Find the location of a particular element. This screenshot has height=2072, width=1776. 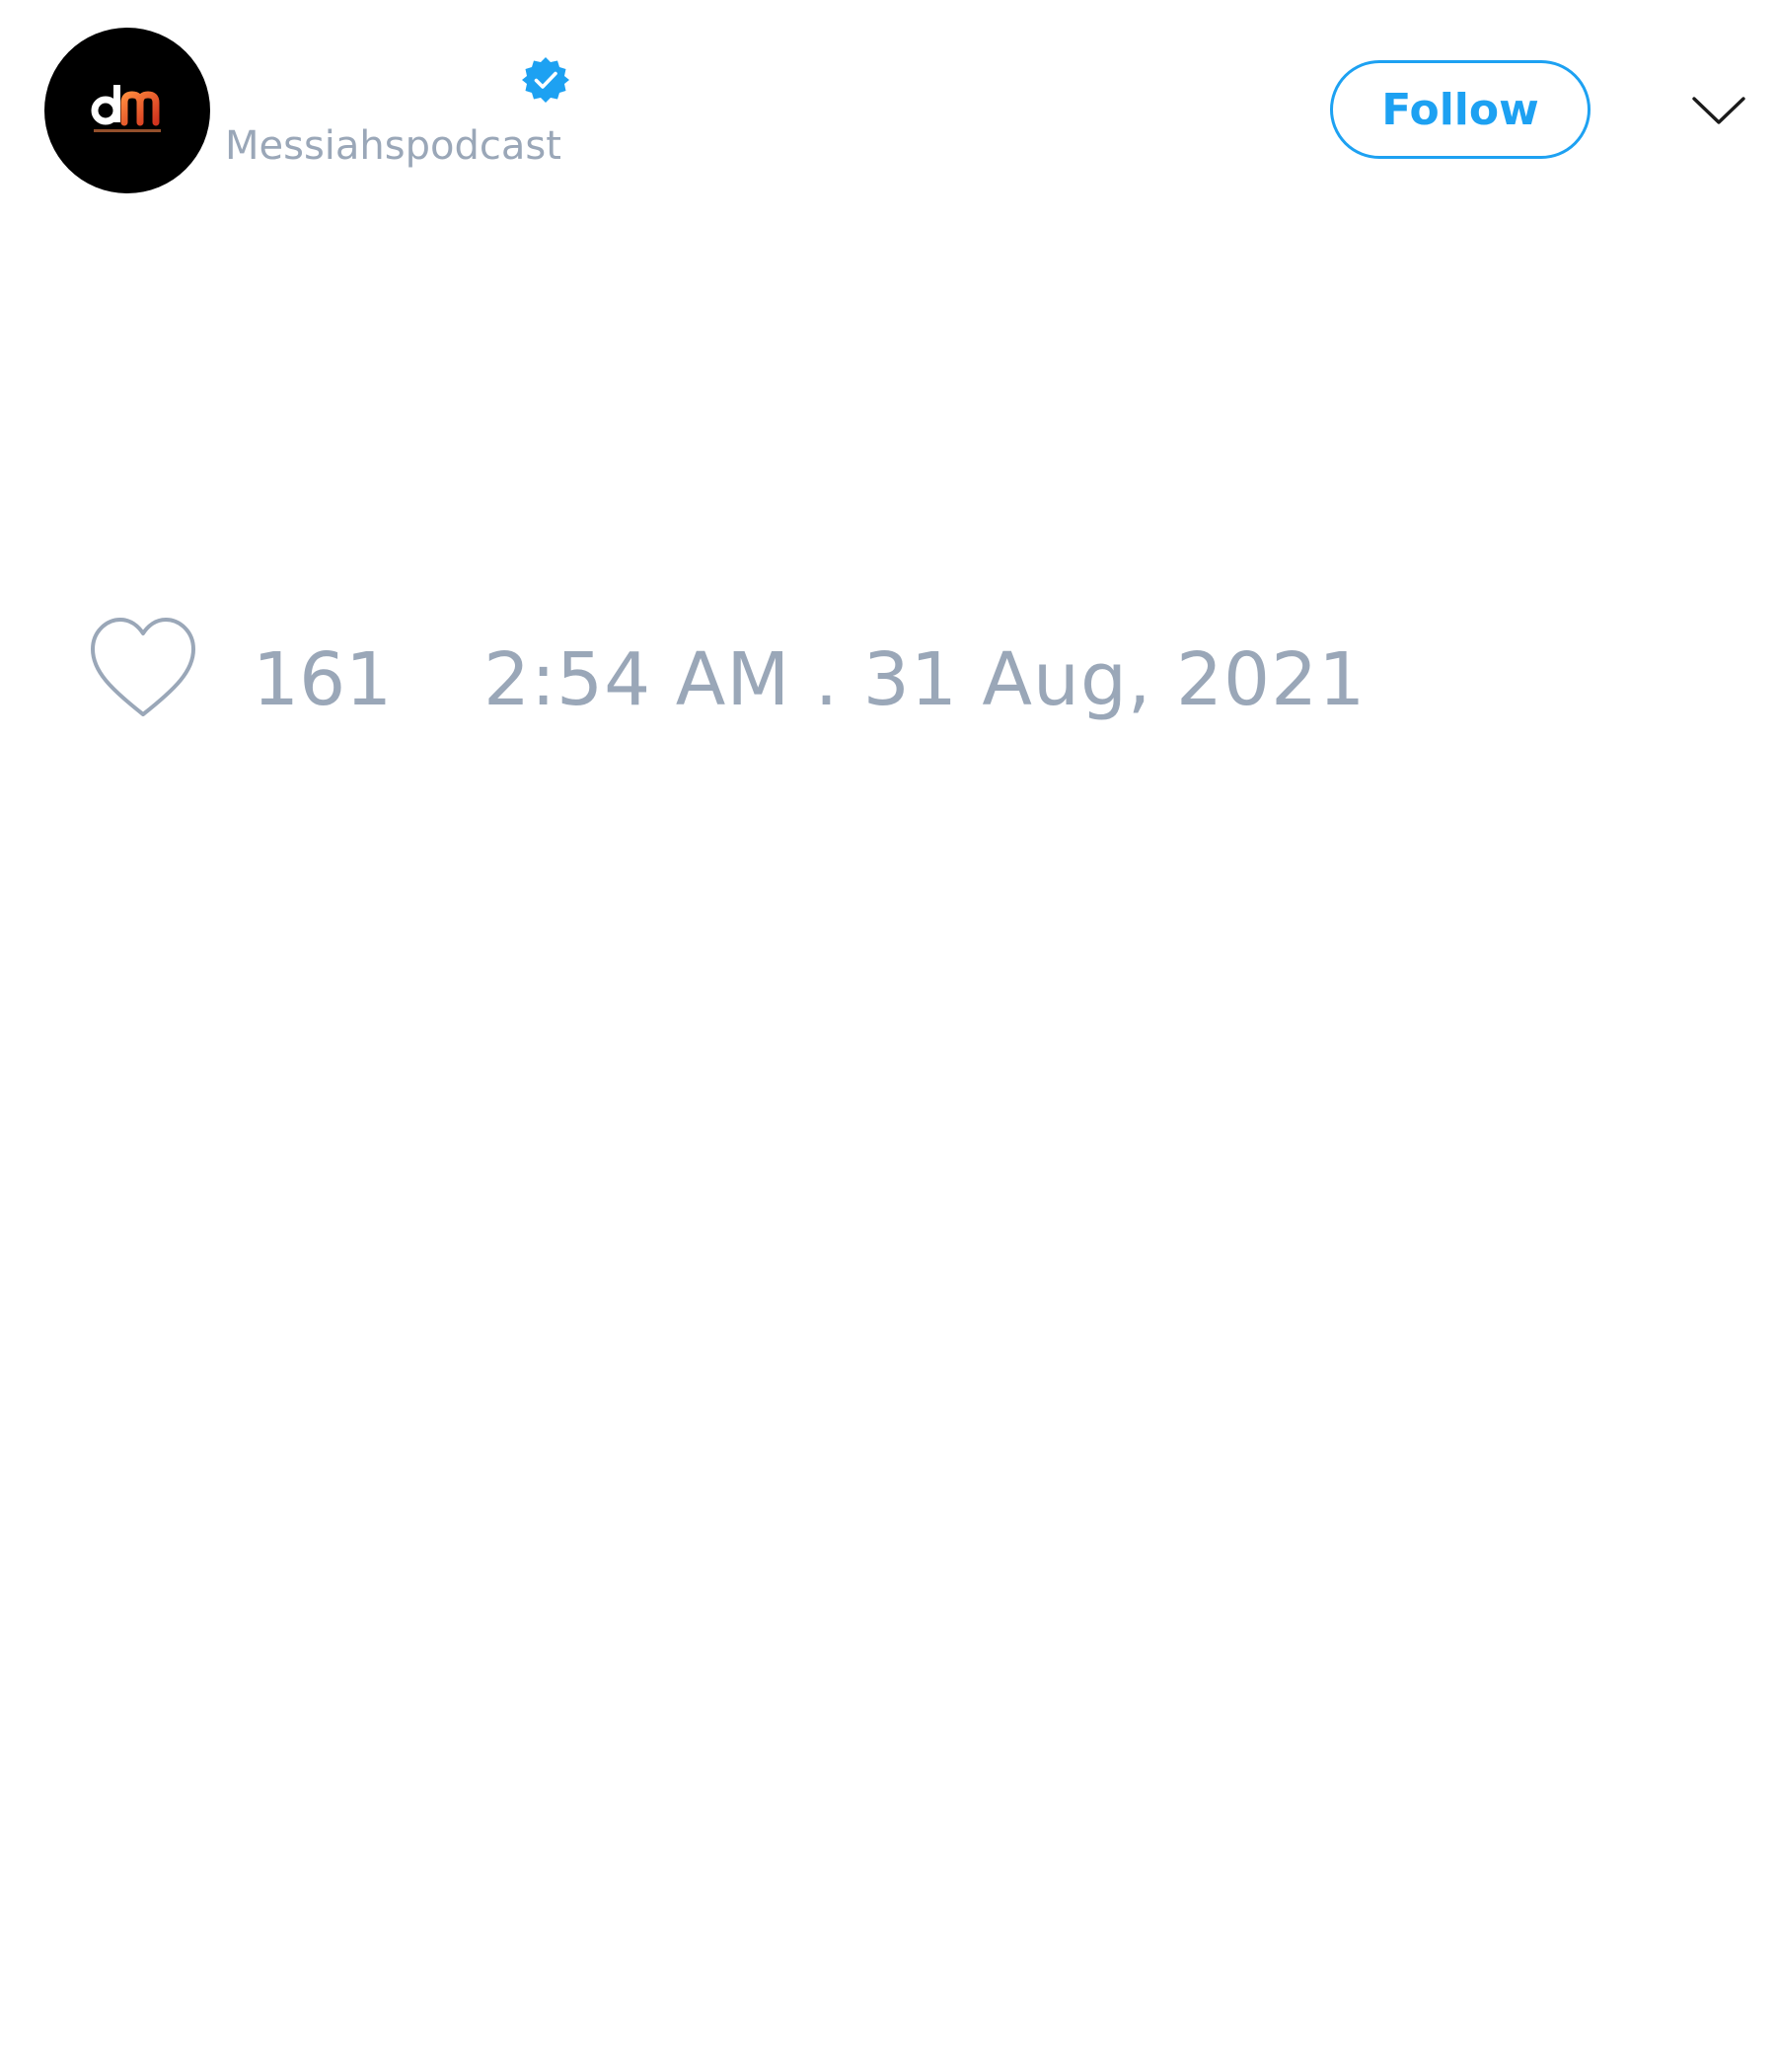

like-count: 161 is located at coordinates (323, 680).